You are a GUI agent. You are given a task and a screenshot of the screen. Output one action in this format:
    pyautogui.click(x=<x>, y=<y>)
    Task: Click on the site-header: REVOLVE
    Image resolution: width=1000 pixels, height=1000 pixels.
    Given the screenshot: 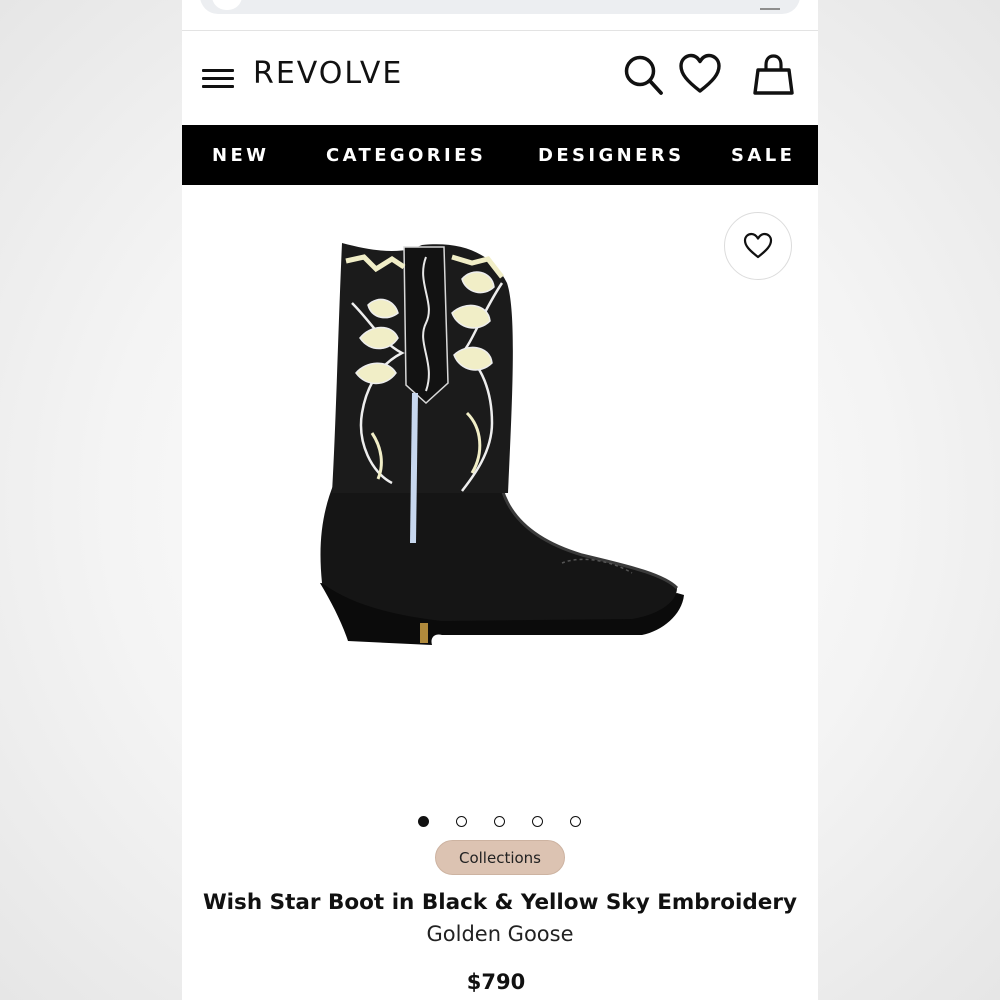 What is the action you would take?
    pyautogui.click(x=500, y=78)
    